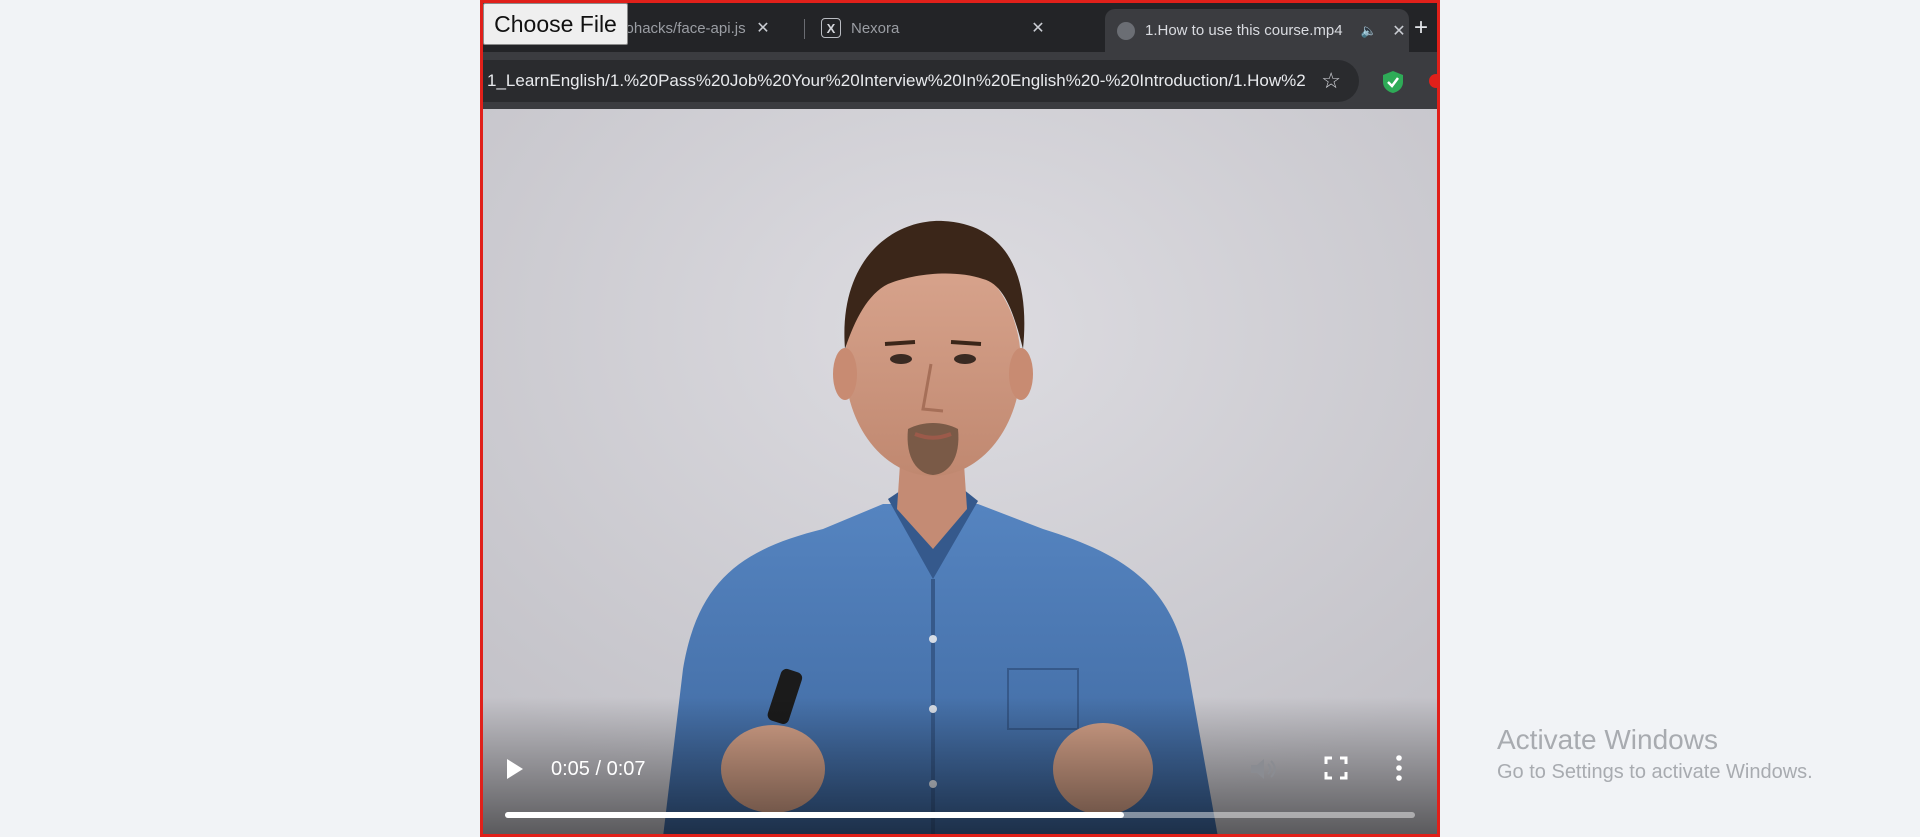  Describe the element at coordinates (1126, 30) in the screenshot. I see `globe-icon` at that location.